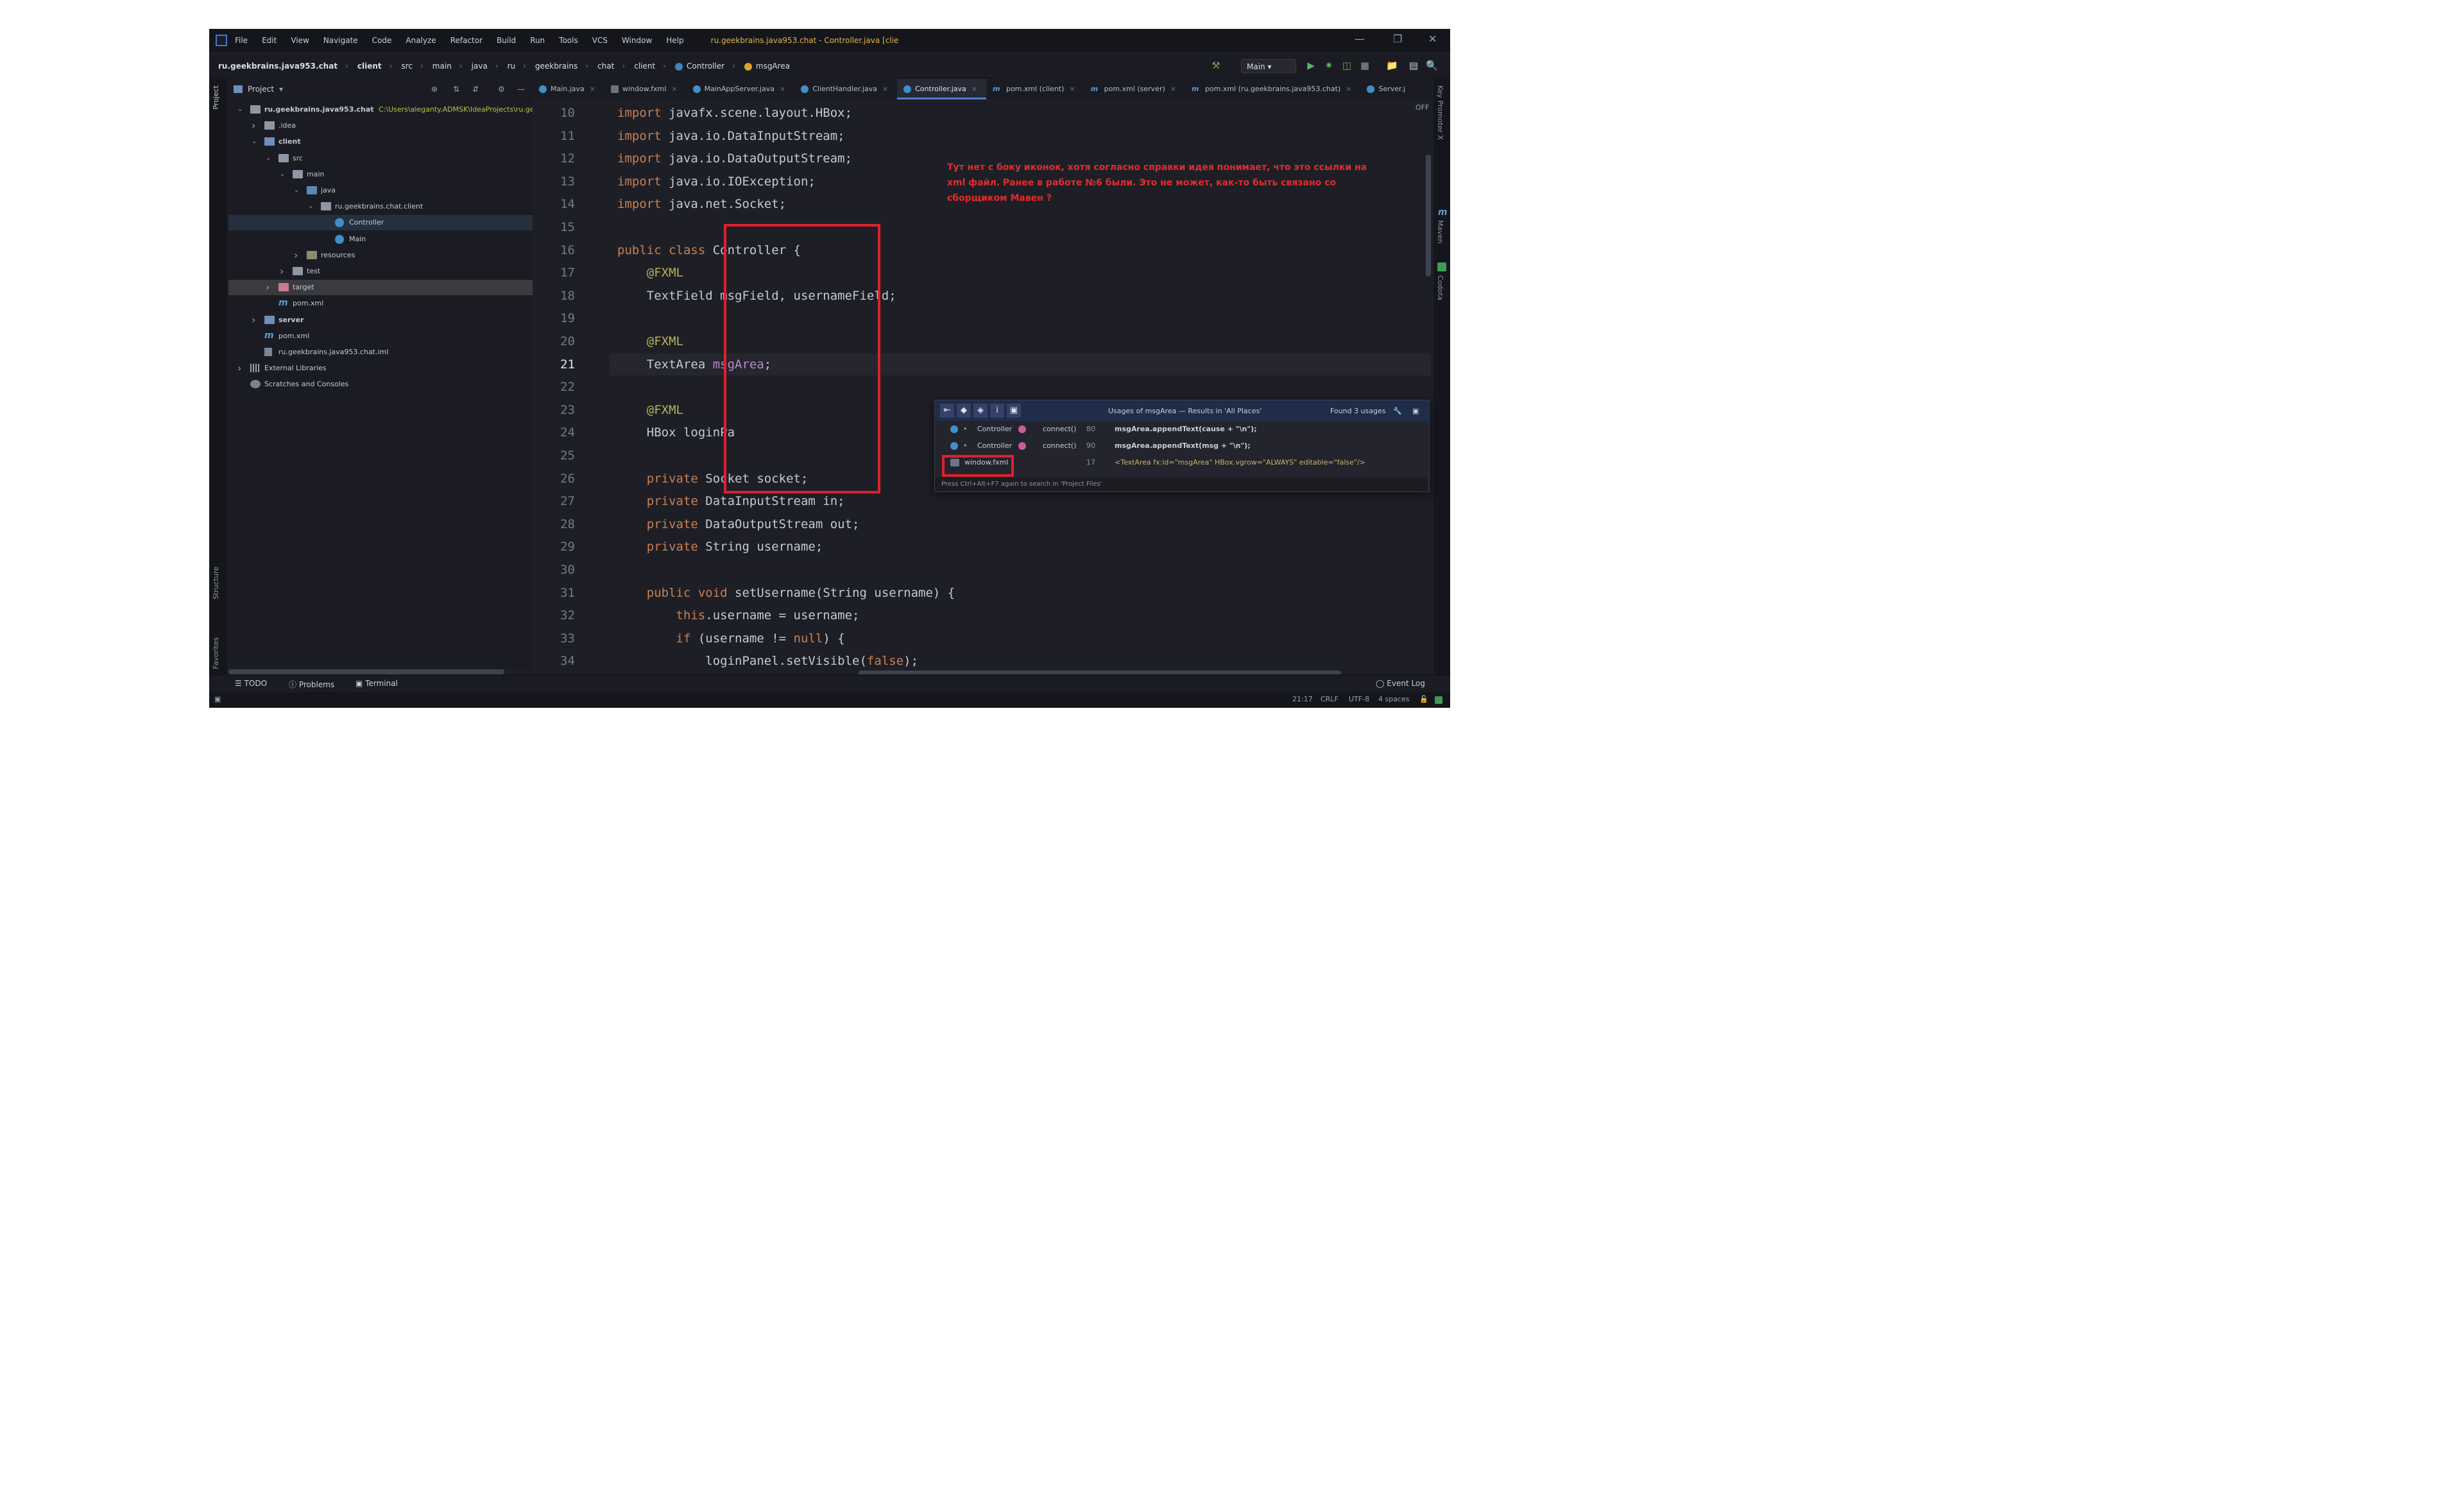 This screenshot has height=1490, width=2464. Describe the element at coordinates (1440, 112) in the screenshot. I see `key-promoter-tool-button: Key Promoter X` at that location.